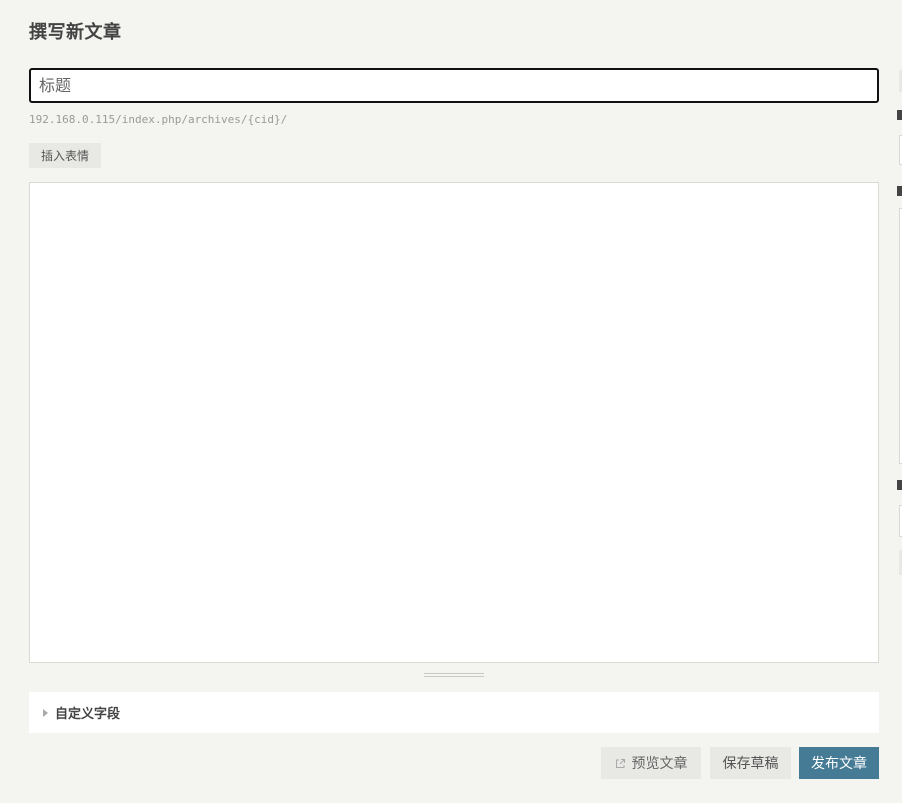 This screenshot has width=902, height=803. Describe the element at coordinates (454, 85) in the screenshot. I see `post-title-input` at that location.